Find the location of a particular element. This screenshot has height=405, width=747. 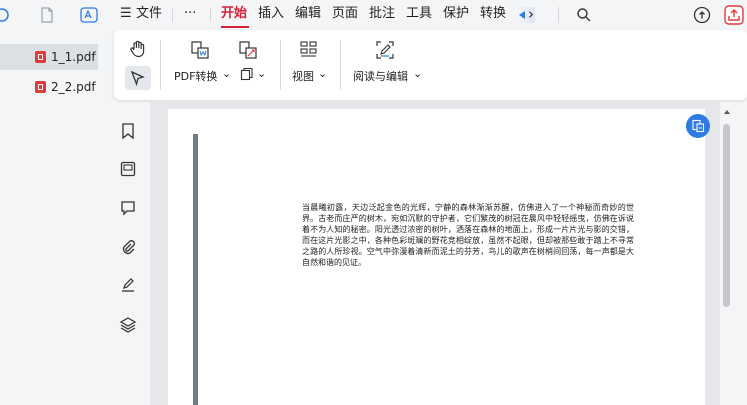

hand-icon is located at coordinates (137, 49).